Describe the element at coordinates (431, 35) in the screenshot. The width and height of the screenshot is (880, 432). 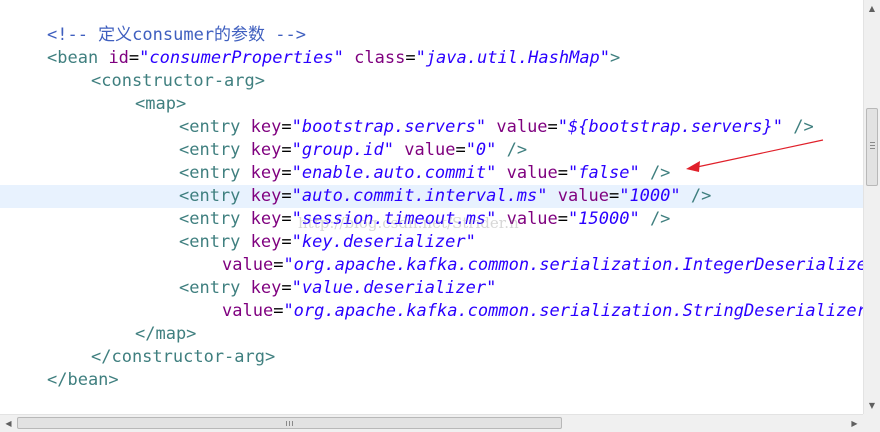
I see `code-line: <!-- 定义consumer的参数 -->` at that location.